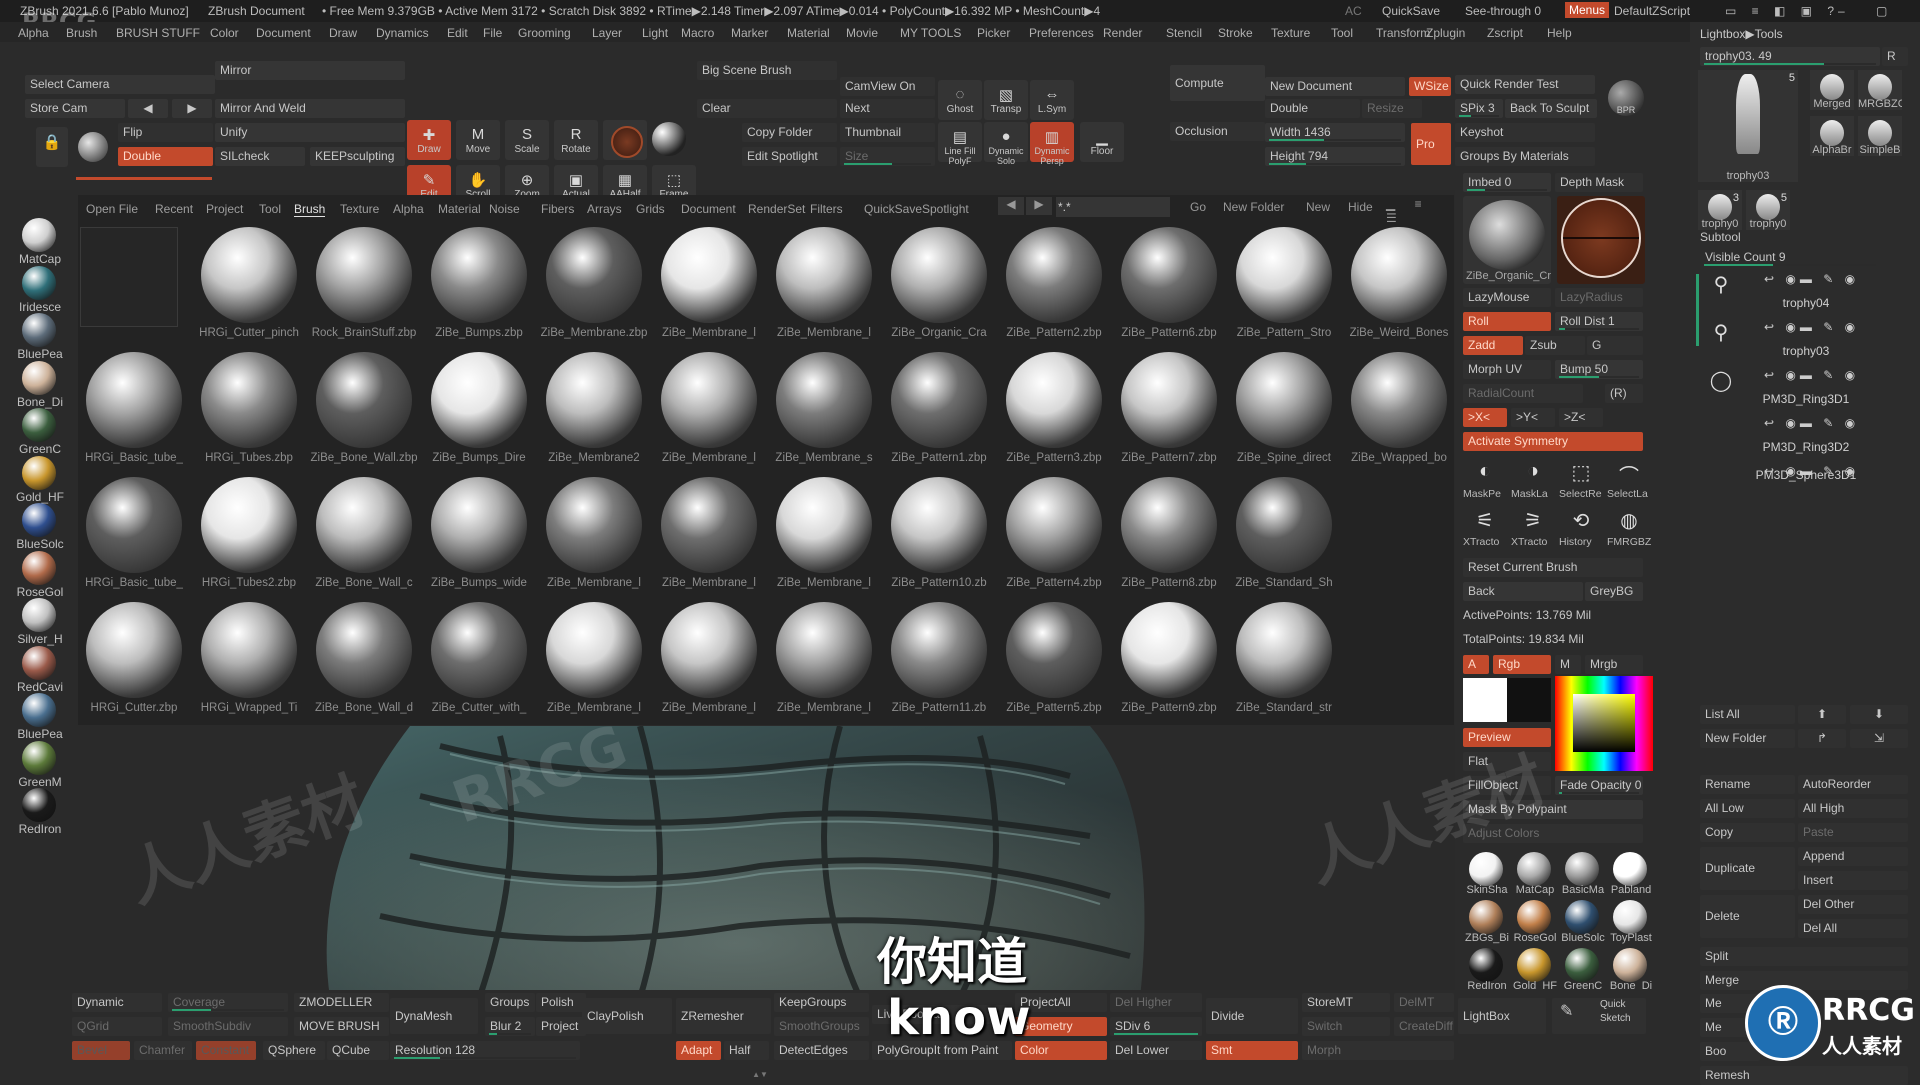  Describe the element at coordinates (363, 535) in the screenshot. I see `brush-thumbnail-item: ZiBe_Bone_Wall_c` at that location.